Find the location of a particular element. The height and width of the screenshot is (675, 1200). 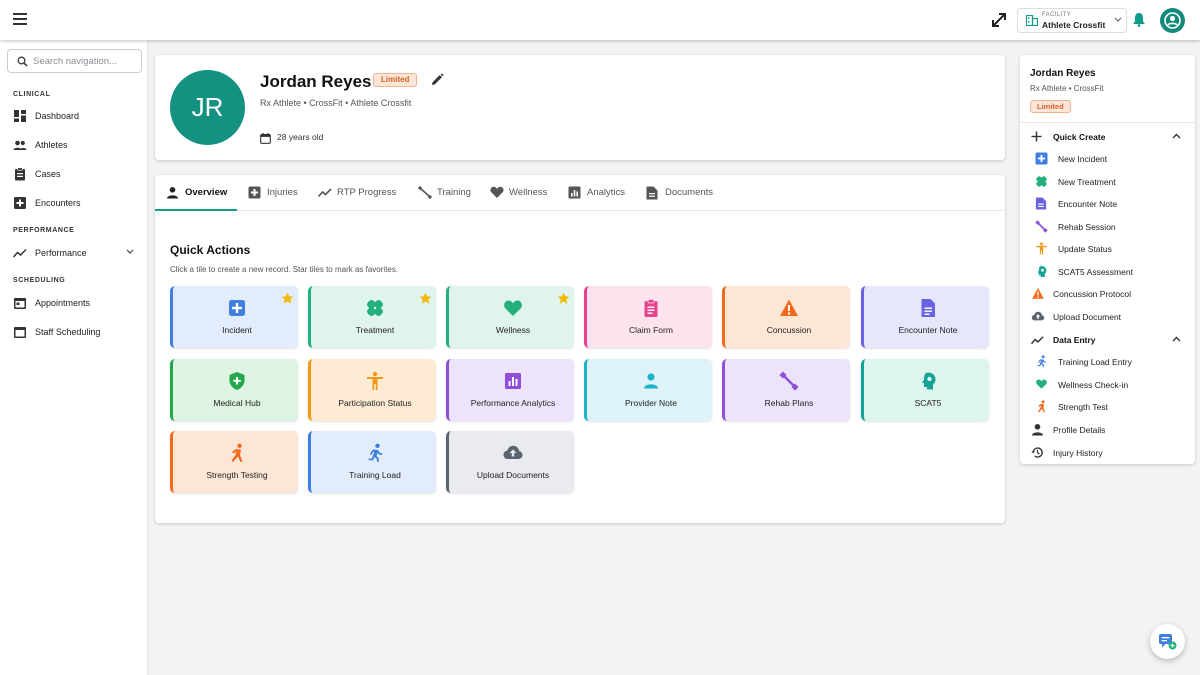

tile-rehab-plans: Rehab Plans is located at coordinates (786, 390).